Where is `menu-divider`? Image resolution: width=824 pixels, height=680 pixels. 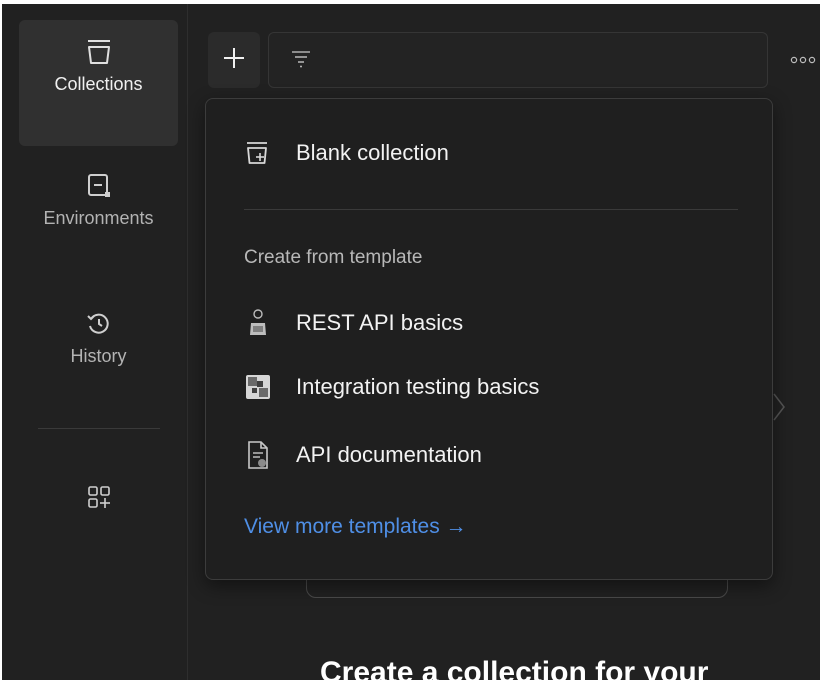 menu-divider is located at coordinates (491, 209).